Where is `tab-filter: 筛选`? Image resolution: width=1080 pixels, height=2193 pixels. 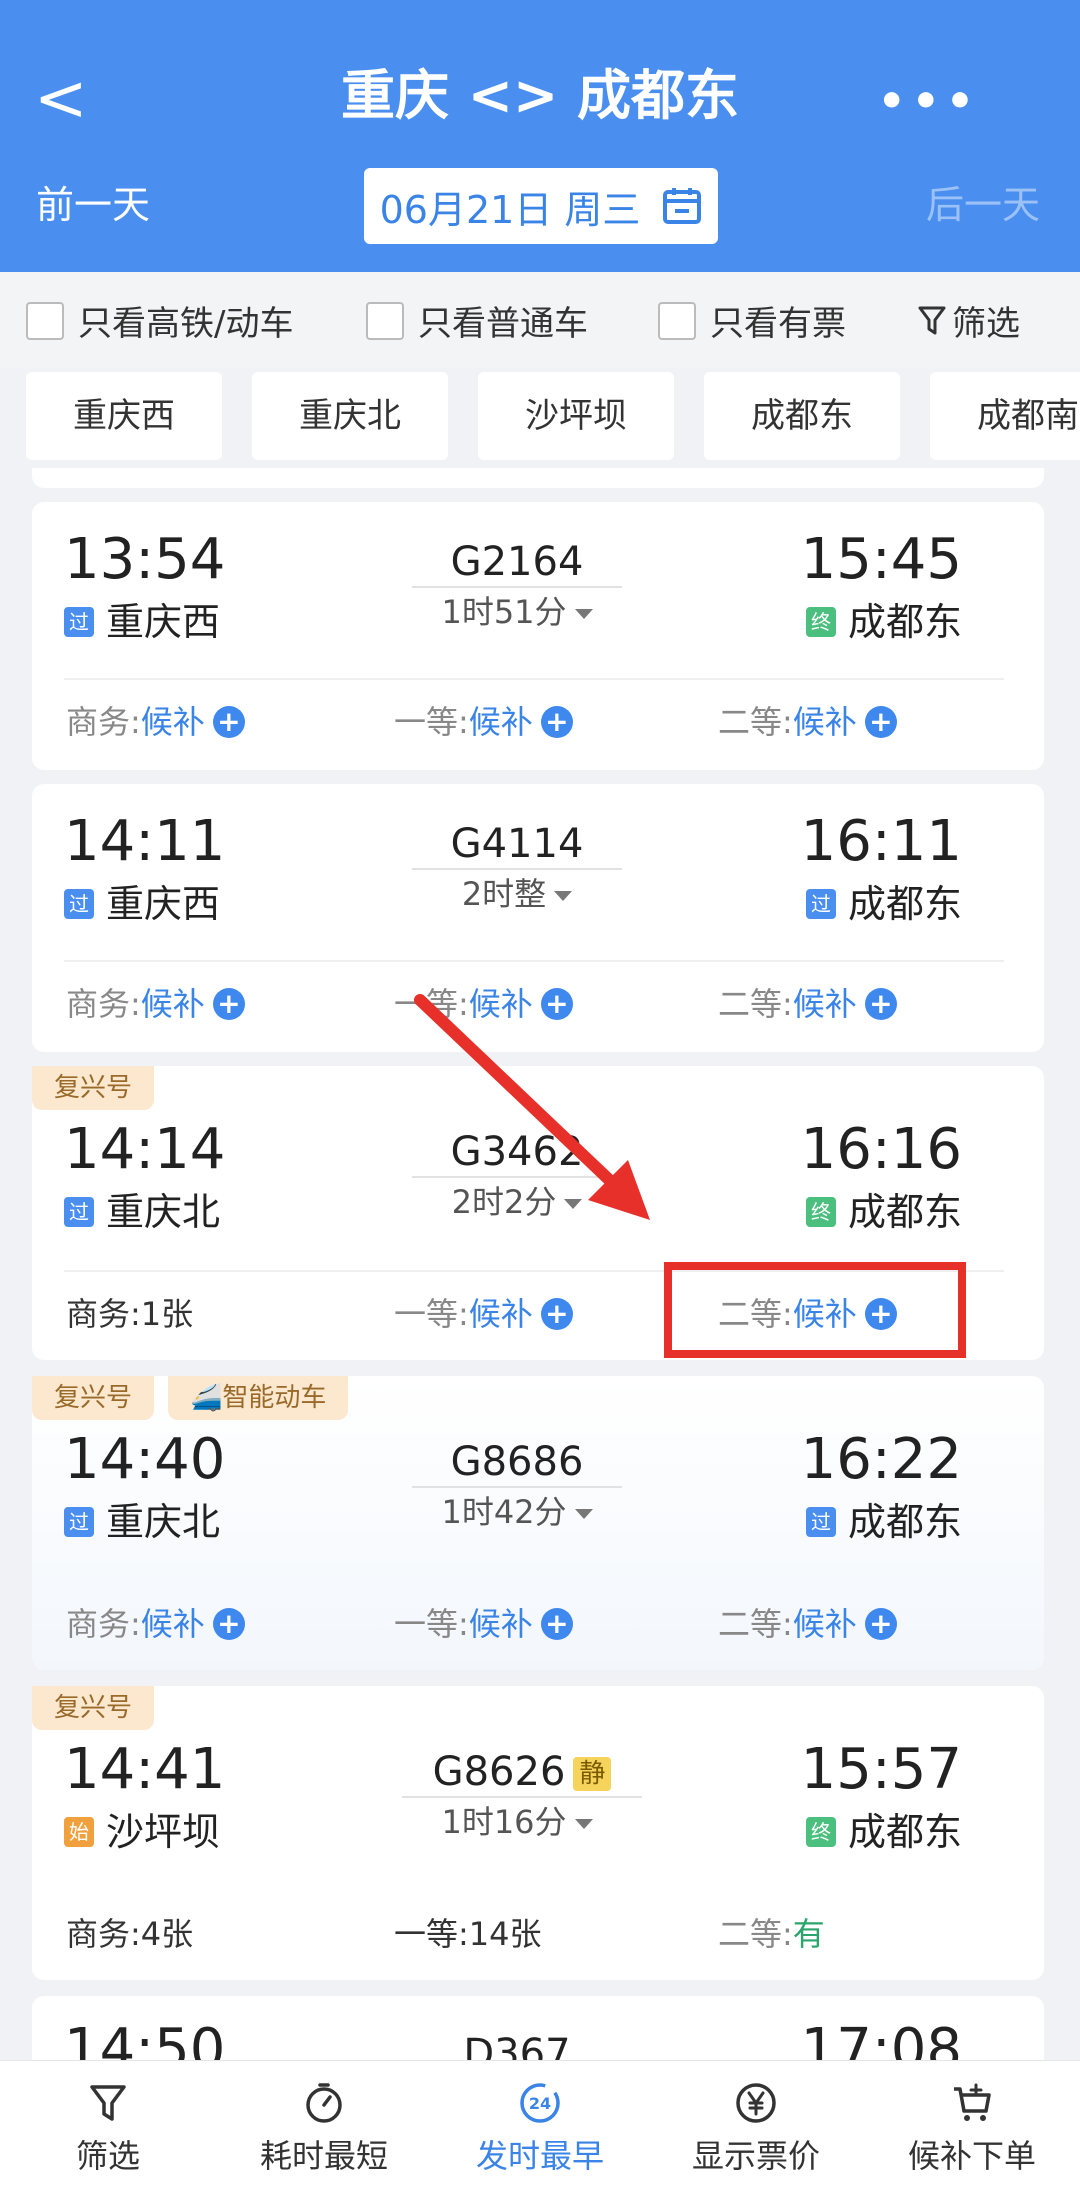
tab-filter: 筛选 is located at coordinates (108, 2127).